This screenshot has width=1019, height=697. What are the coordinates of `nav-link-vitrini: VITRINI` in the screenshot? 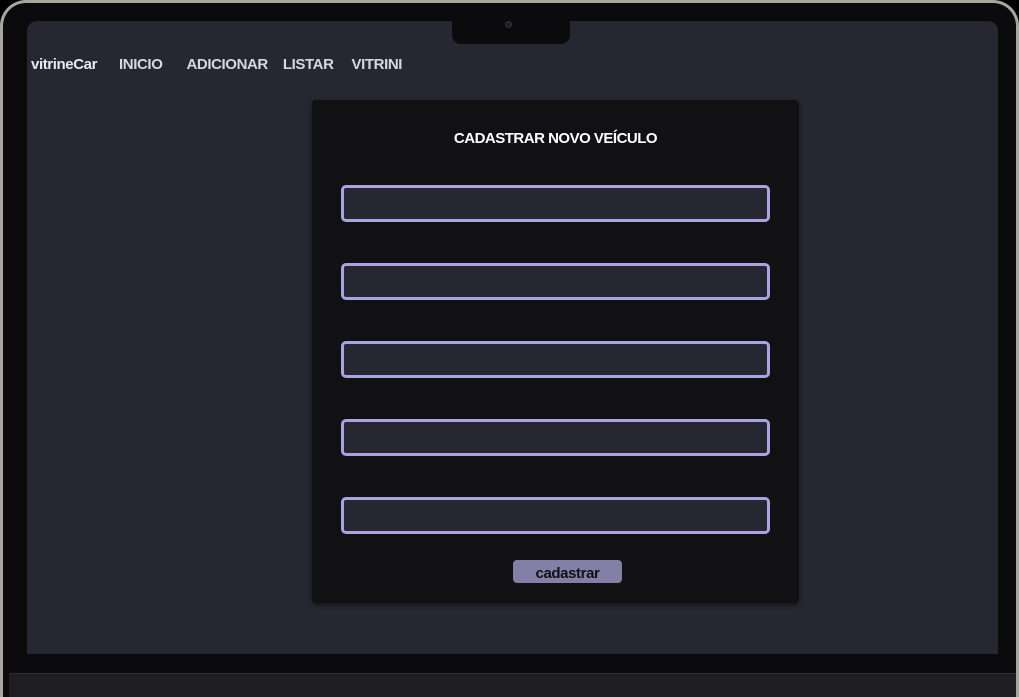 It's located at (377, 64).